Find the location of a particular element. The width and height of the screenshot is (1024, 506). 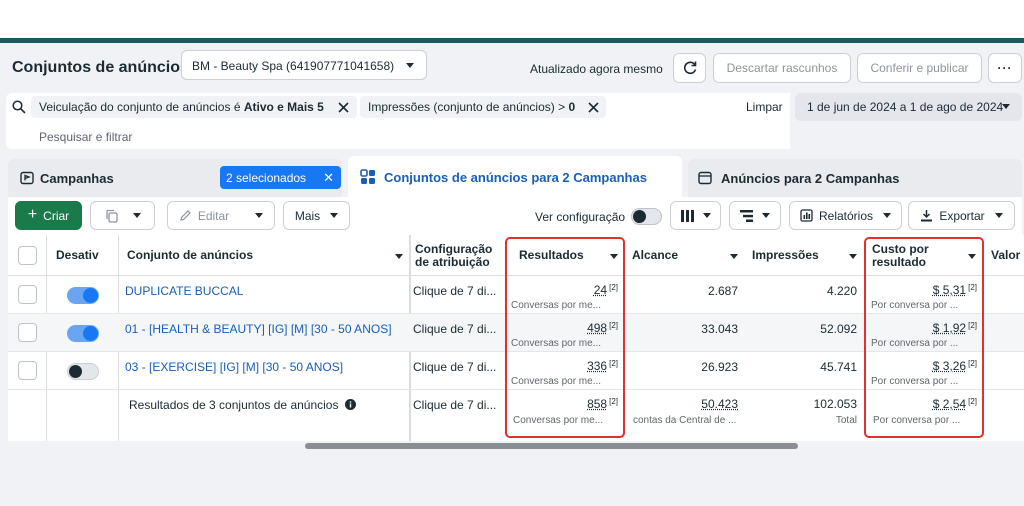

more-actions-label: Mais is located at coordinates (307, 215).